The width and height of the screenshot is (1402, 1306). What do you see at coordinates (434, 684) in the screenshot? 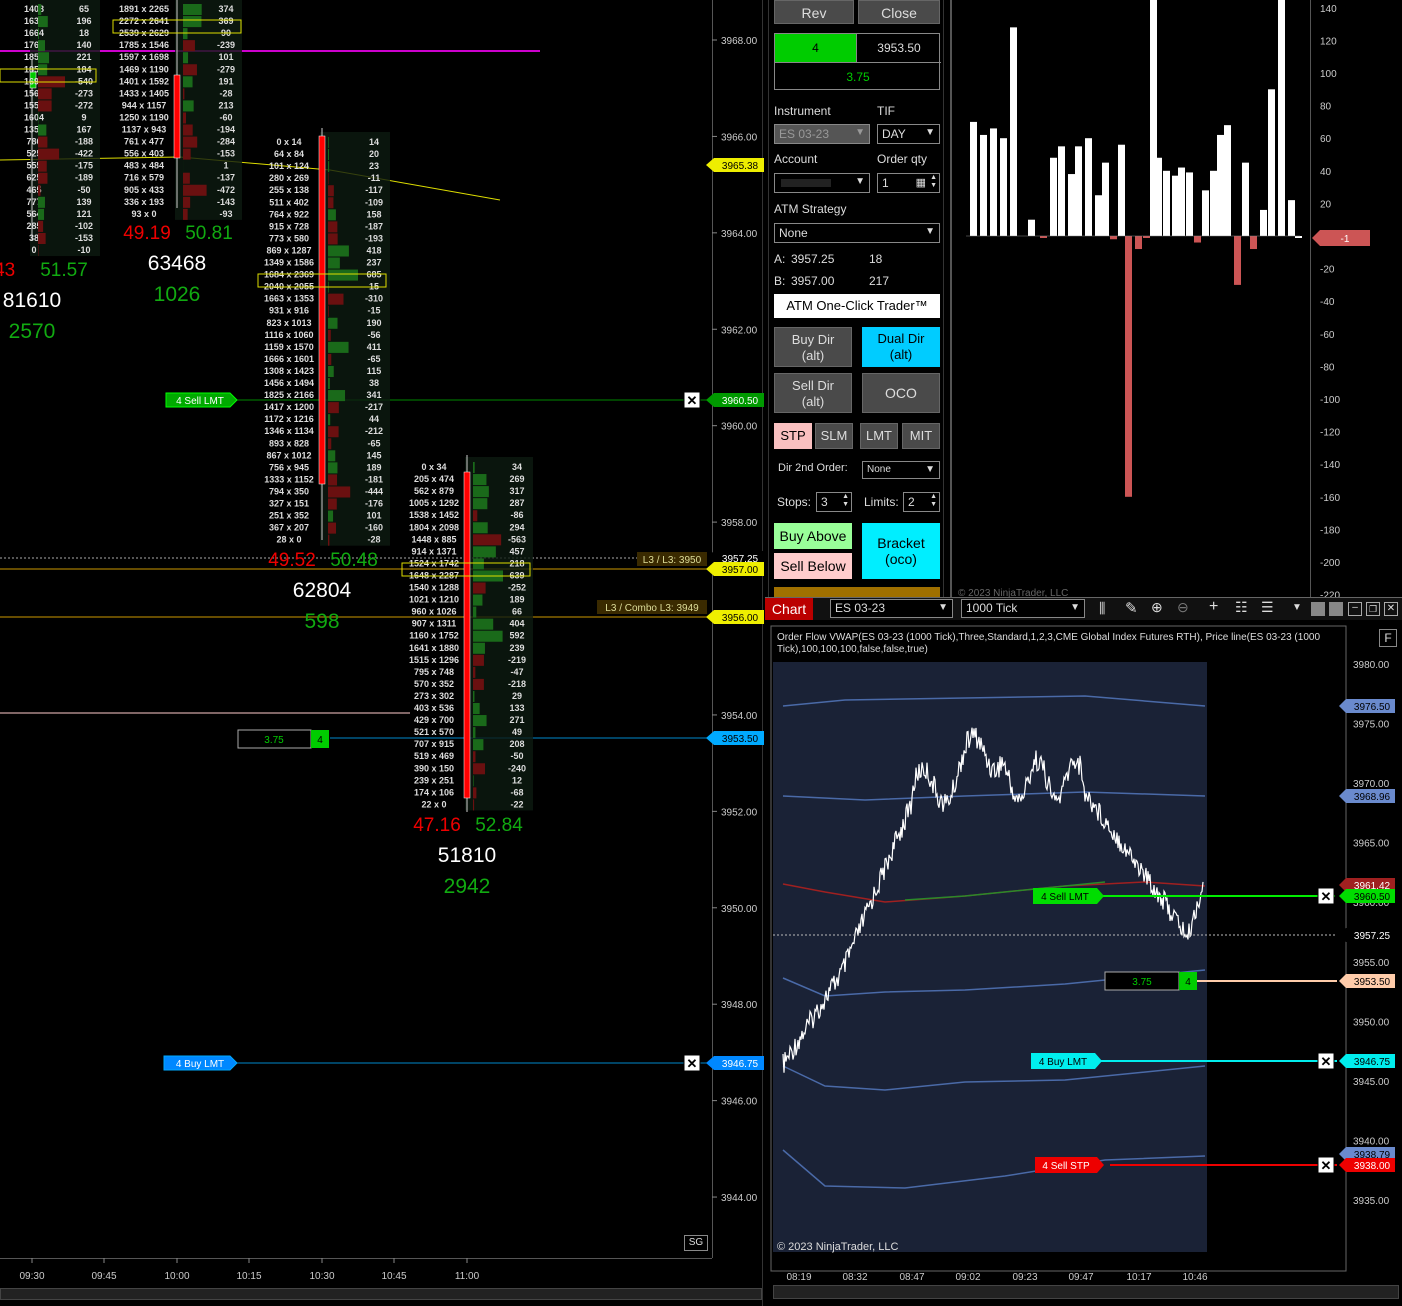
I see `footprint-bid-ask: 570 x 352` at bounding box center [434, 684].